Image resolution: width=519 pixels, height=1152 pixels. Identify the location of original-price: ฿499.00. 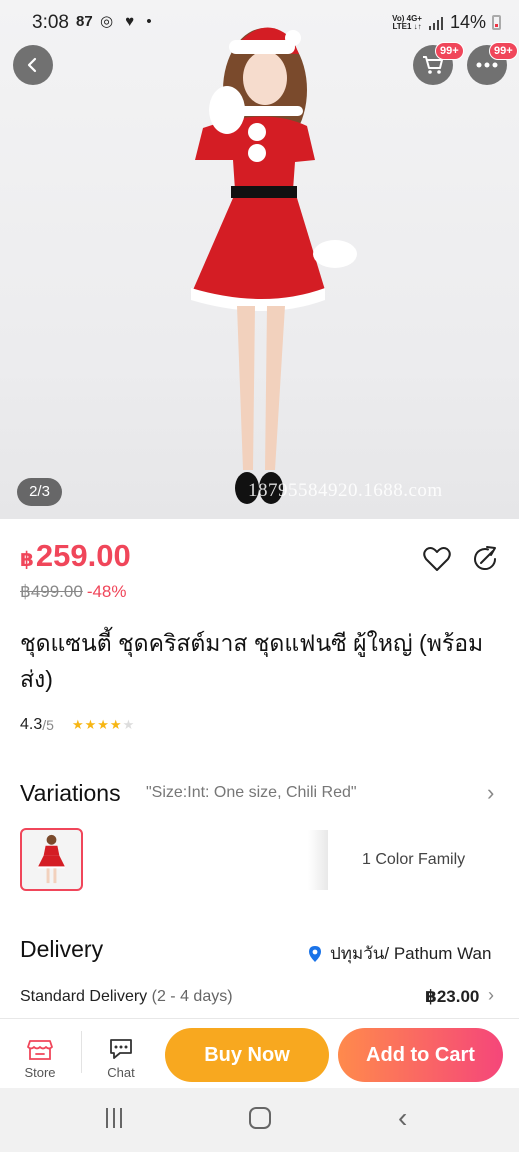
(51, 591).